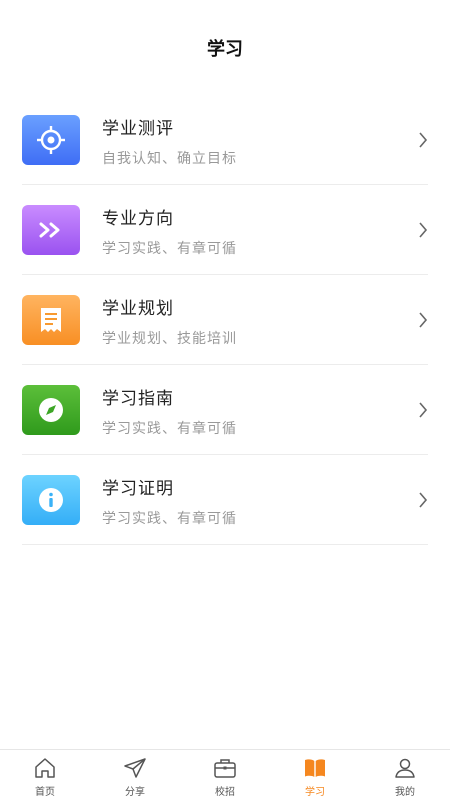 The height and width of the screenshot is (800, 450). I want to click on tab-study: 学习, so click(315, 775).